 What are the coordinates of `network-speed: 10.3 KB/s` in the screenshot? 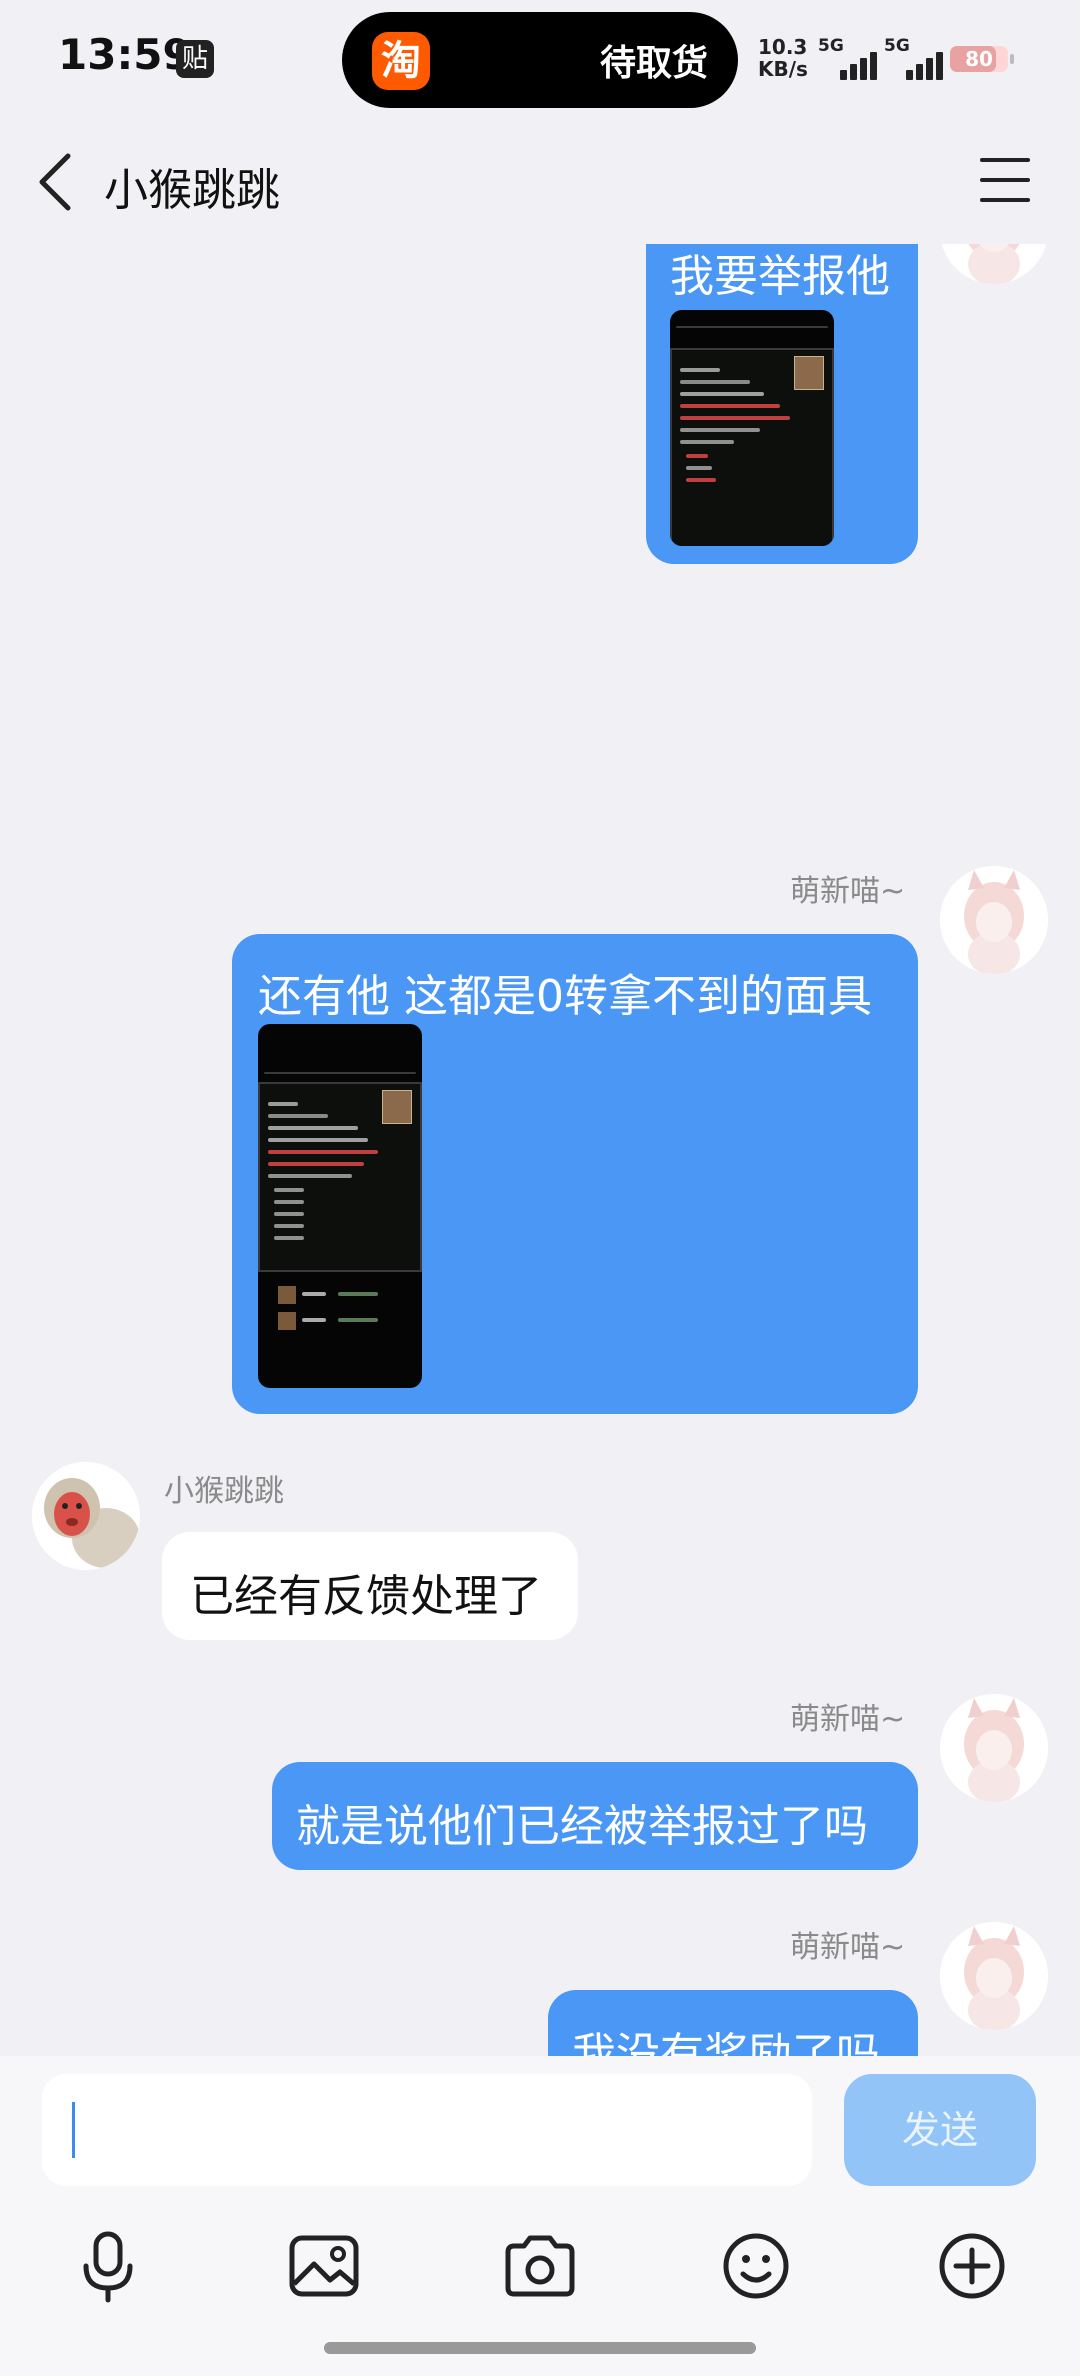 It's located at (783, 58).